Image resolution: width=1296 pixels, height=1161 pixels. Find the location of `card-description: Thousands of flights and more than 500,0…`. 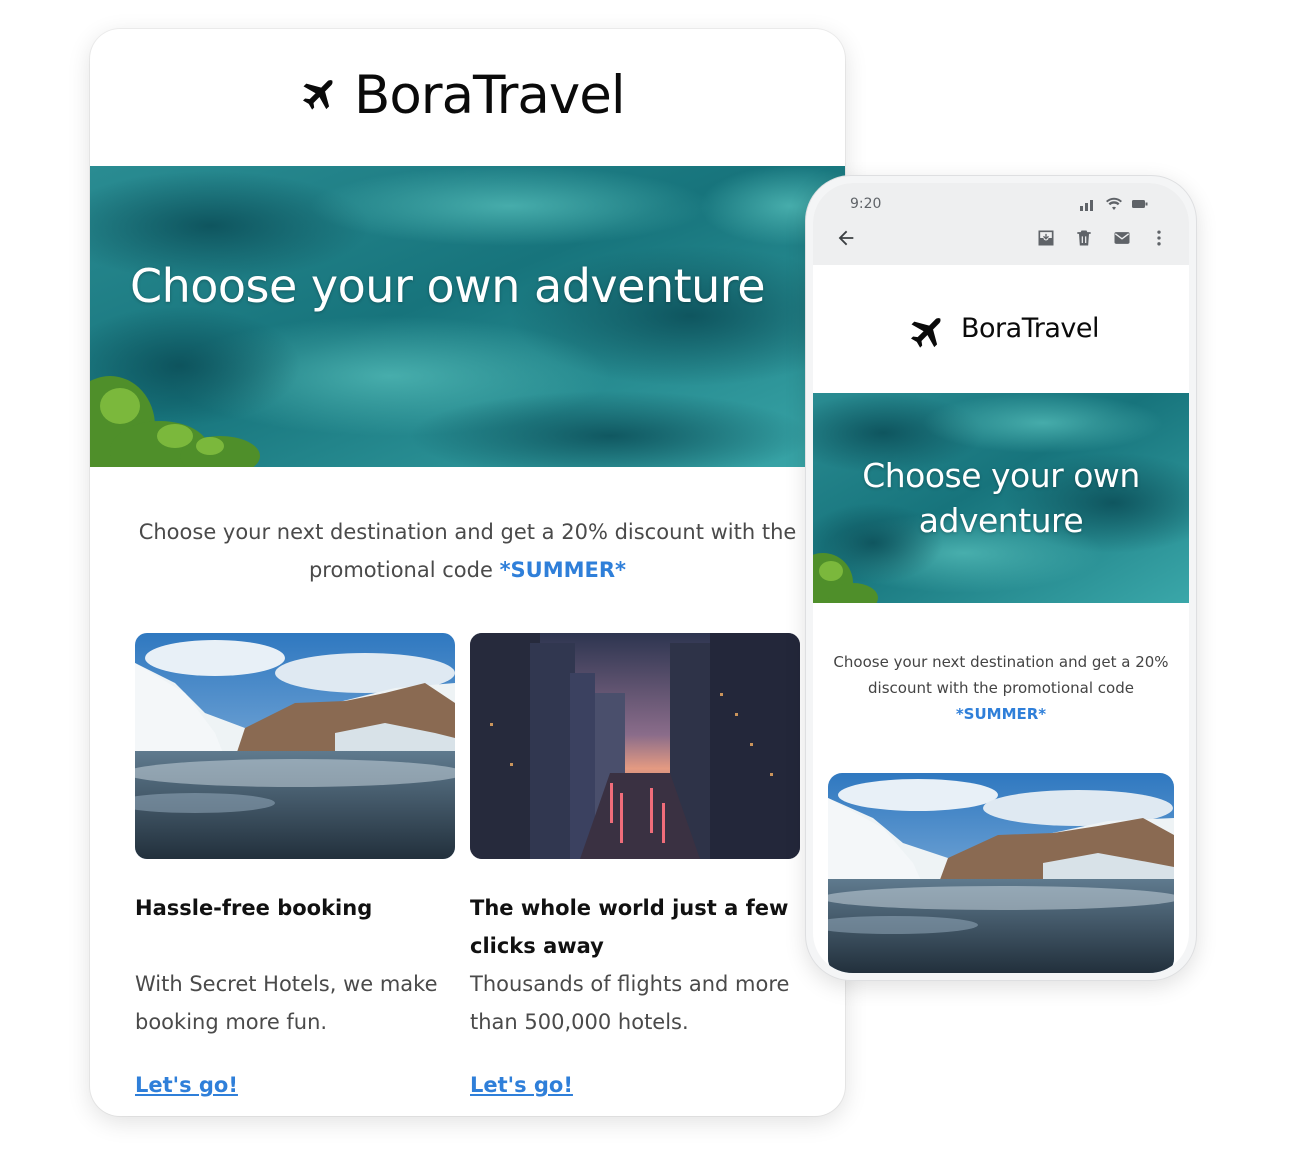

card-description: Thousands of flights and more than 500,0… is located at coordinates (630, 1003).